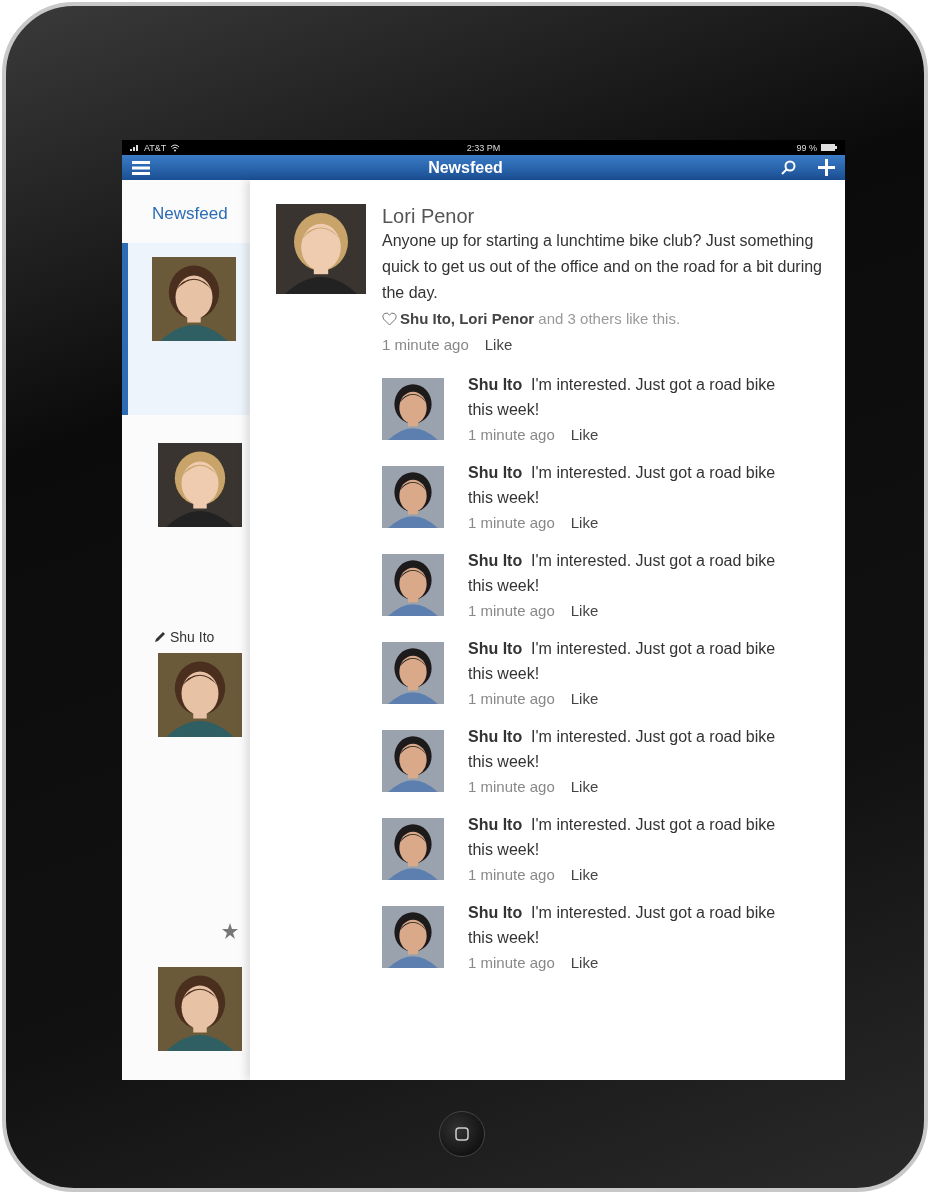  I want to click on signal-icon, so click(135, 147).